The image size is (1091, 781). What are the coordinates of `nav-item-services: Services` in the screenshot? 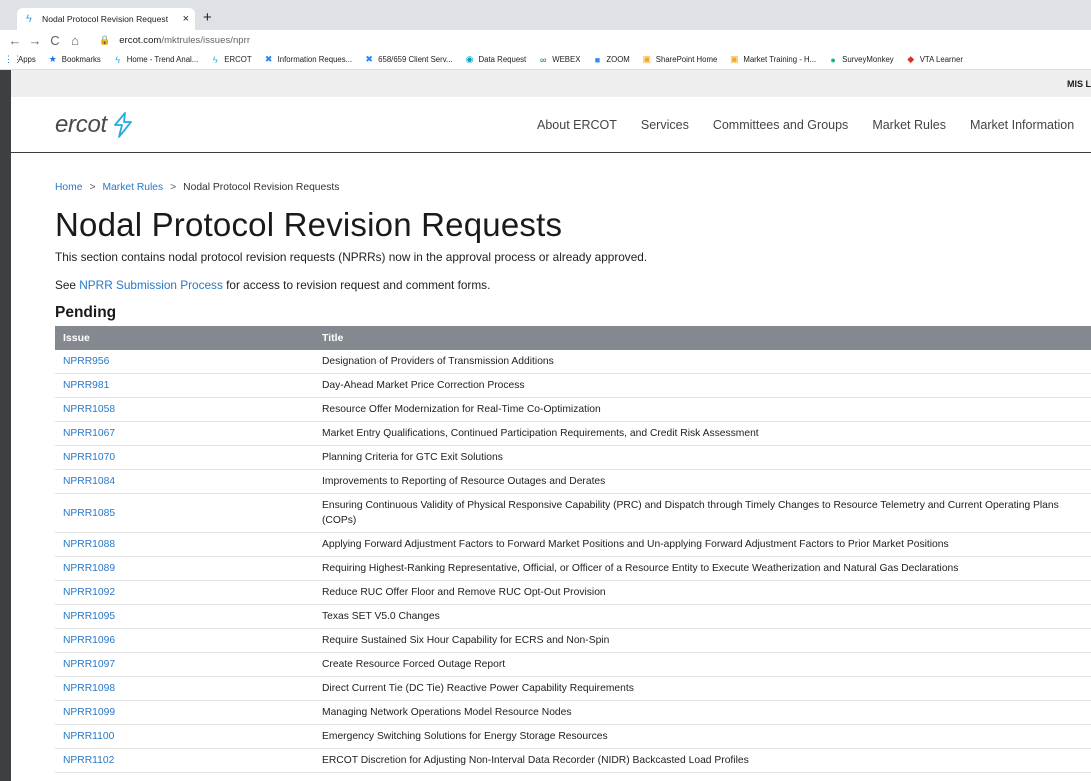 It's located at (665, 125).